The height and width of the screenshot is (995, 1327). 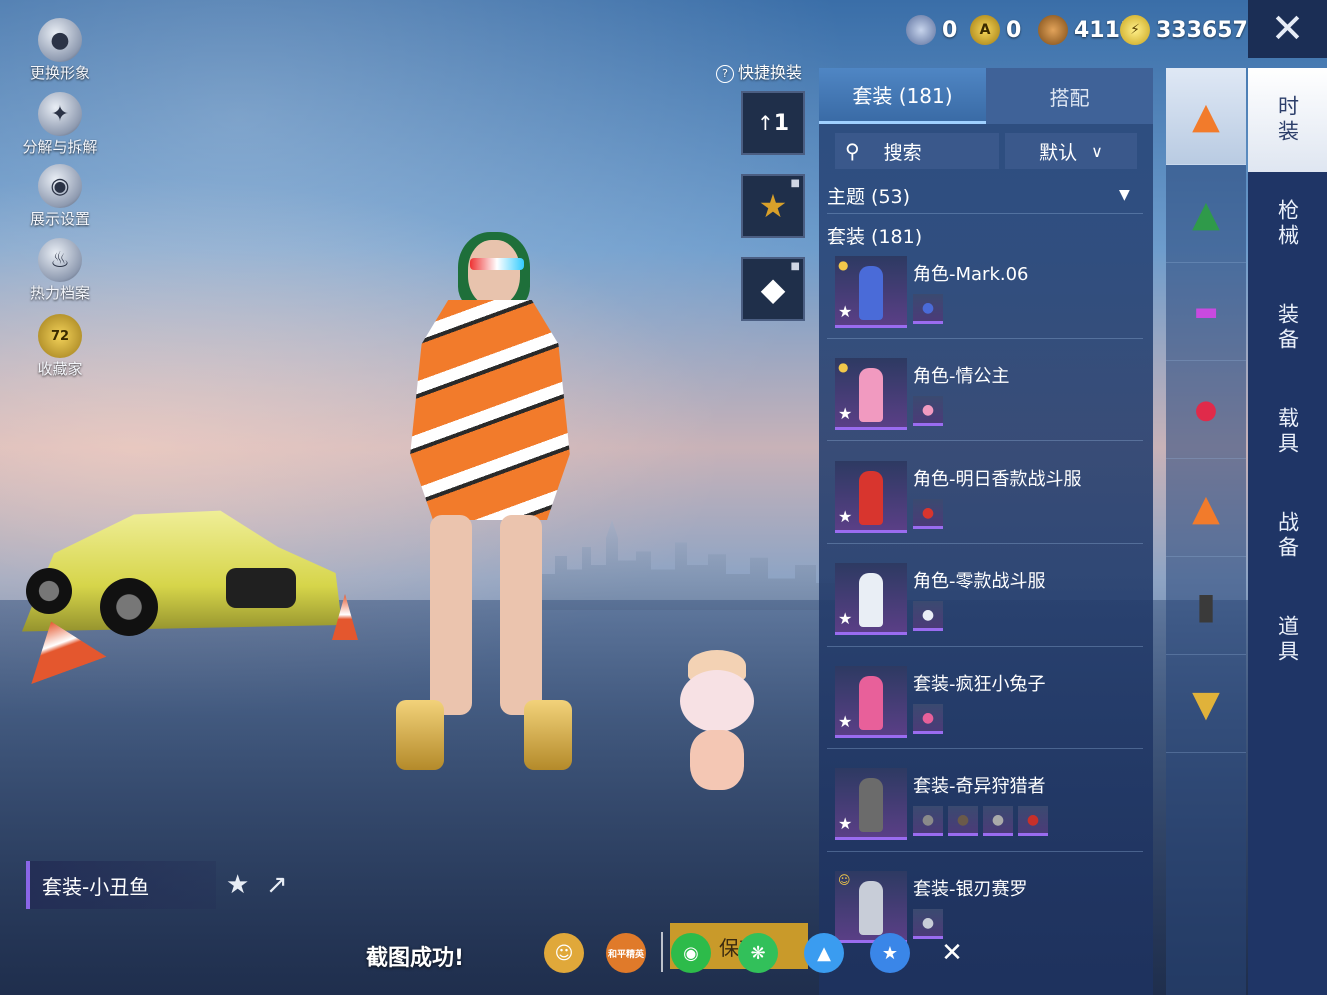 What do you see at coordinates (995, 30) in the screenshot?
I see `currency-2: A 0` at bounding box center [995, 30].